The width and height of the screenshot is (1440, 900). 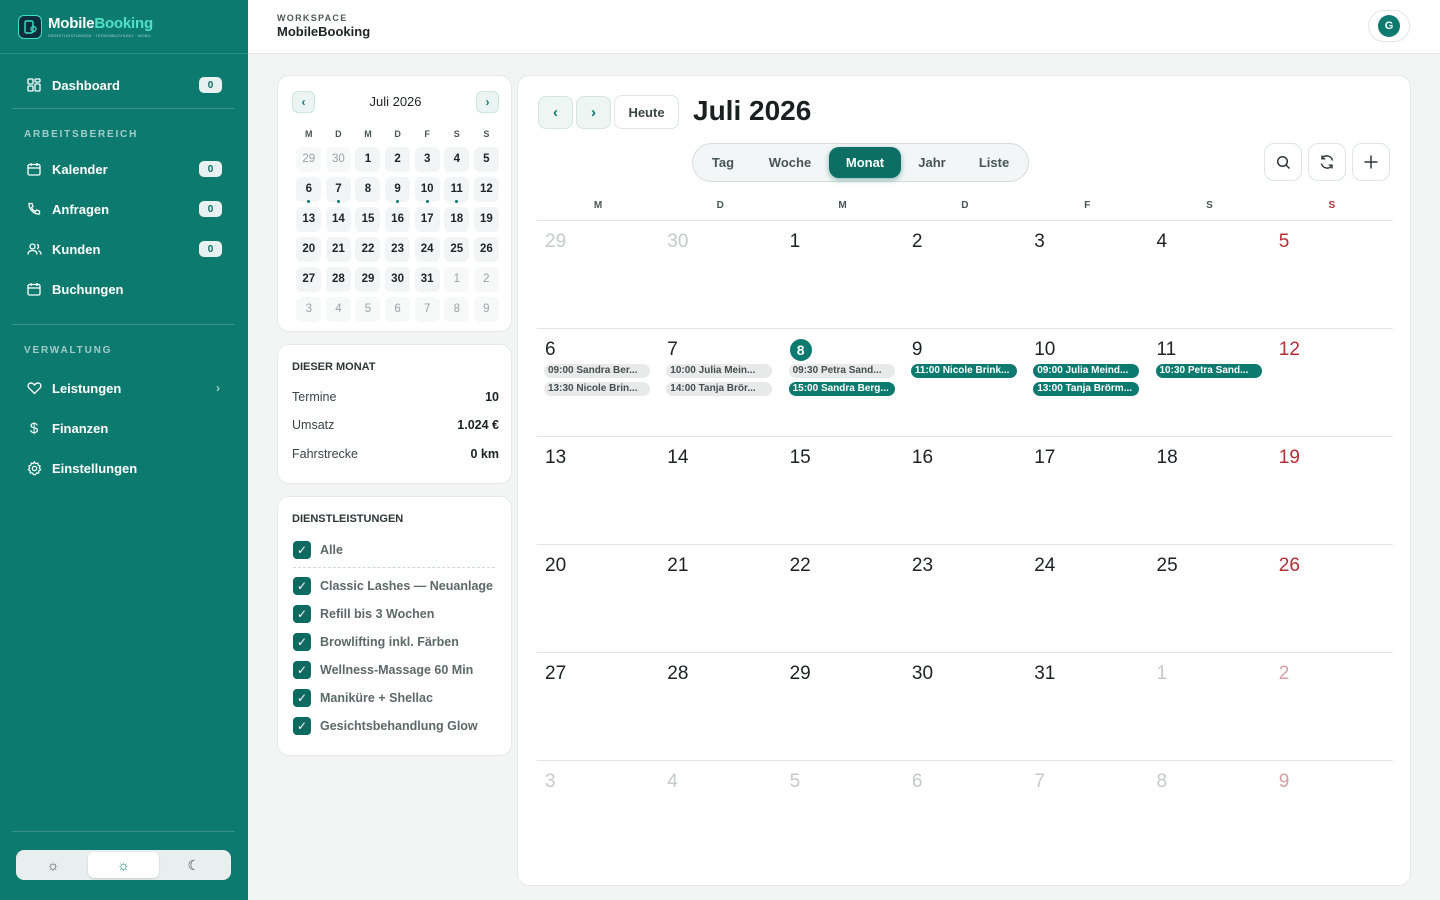 I want to click on mini-day-cell: 24, so click(x=427, y=249).